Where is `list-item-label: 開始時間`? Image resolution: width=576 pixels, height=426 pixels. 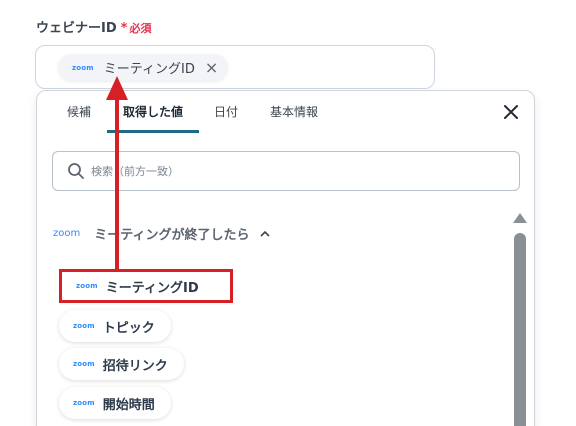
list-item-label: 開始時間 is located at coordinates (128, 405).